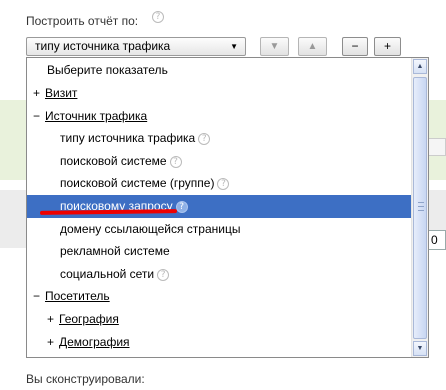  Describe the element at coordinates (219, 342) in the screenshot. I see `group-demography: + Демография` at that location.